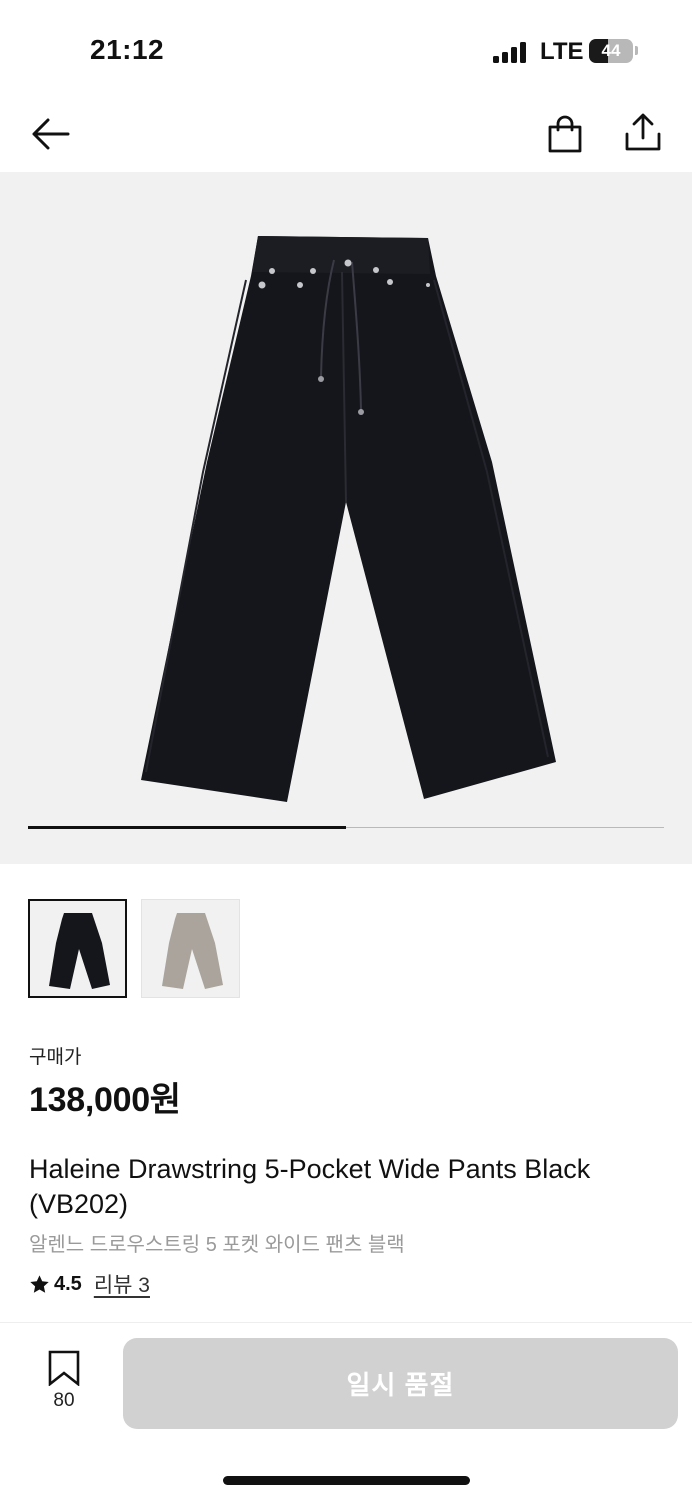 The height and width of the screenshot is (1500, 692). Describe the element at coordinates (187, 827) in the screenshot. I see `carousel-progress-fill` at that location.